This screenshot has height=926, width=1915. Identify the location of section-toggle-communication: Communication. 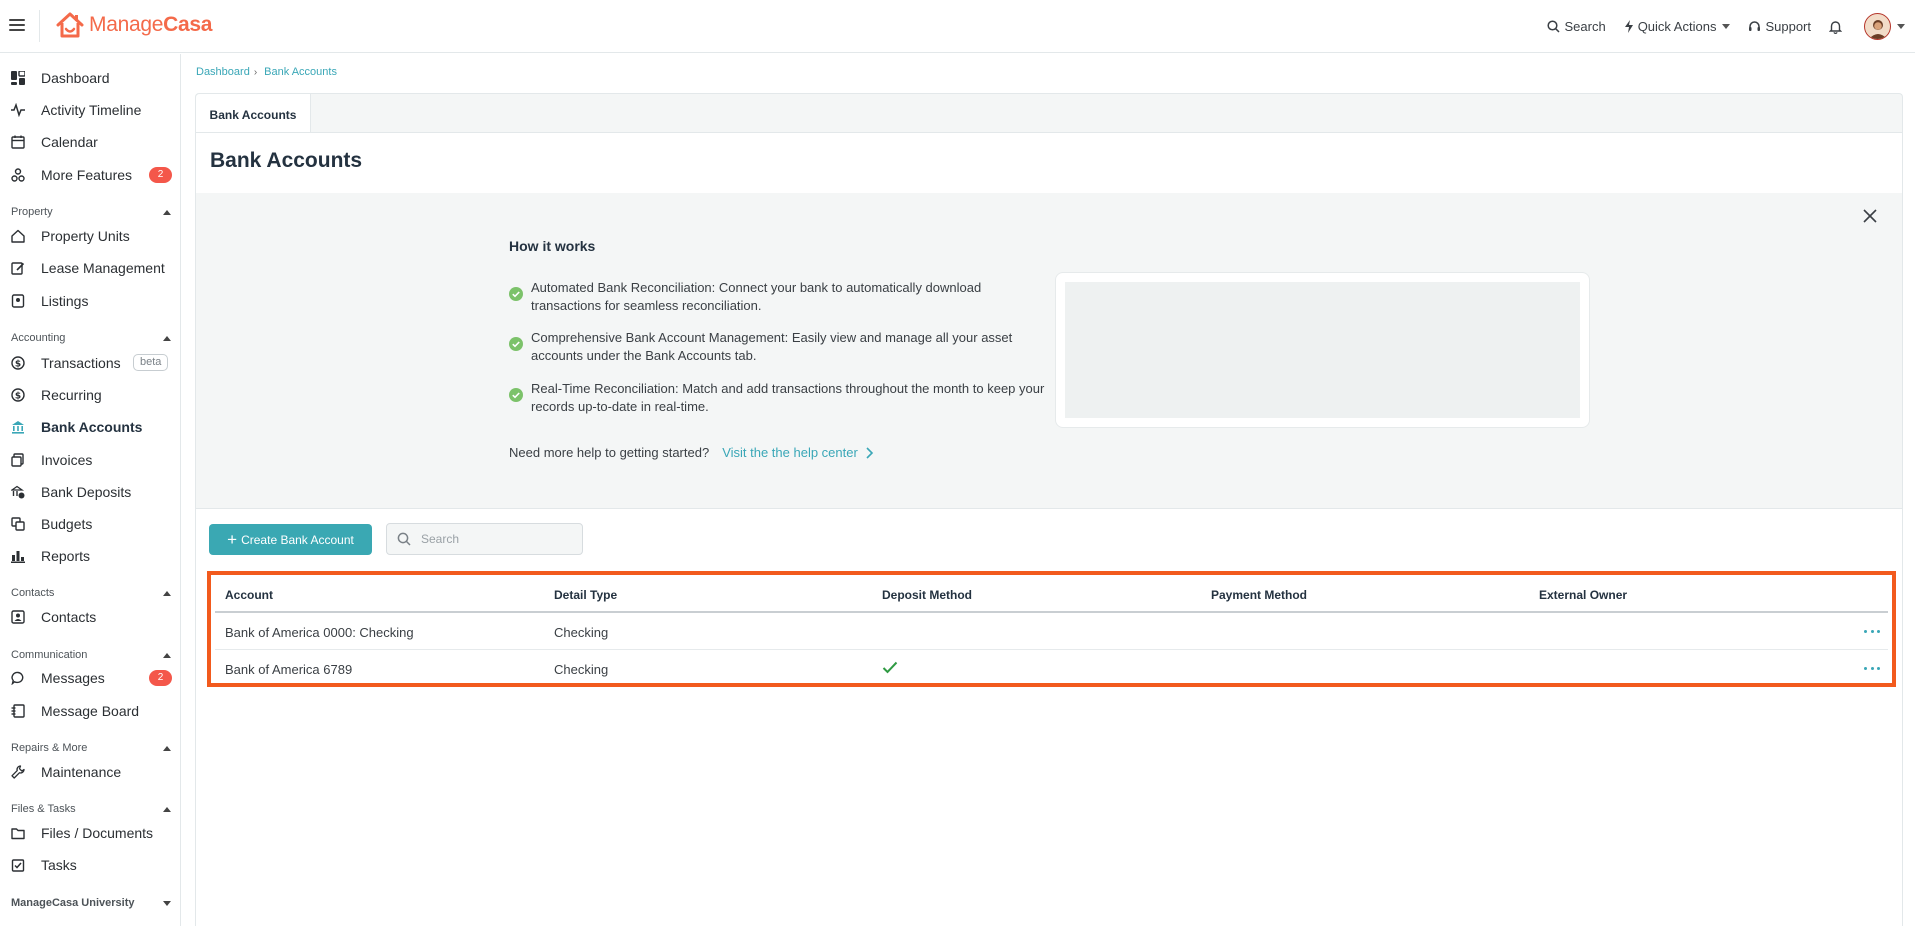
(91, 655).